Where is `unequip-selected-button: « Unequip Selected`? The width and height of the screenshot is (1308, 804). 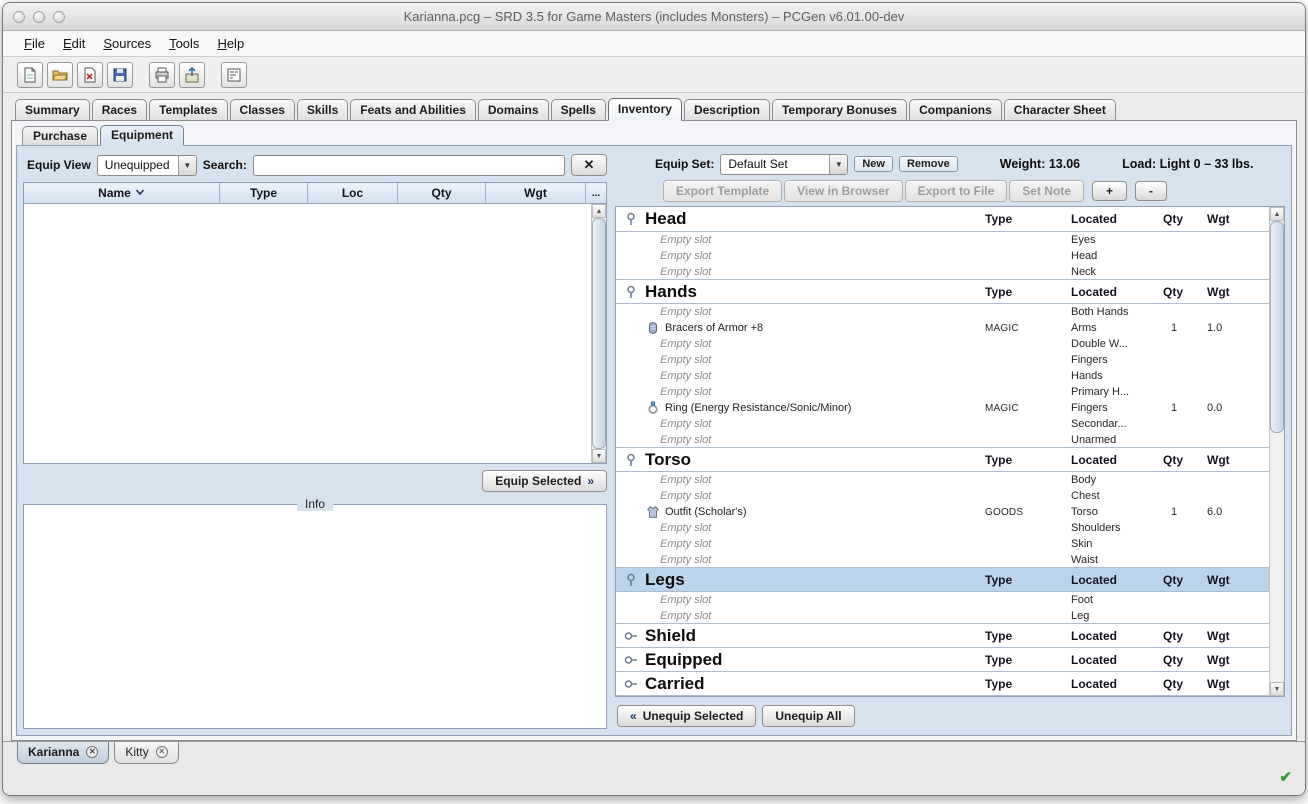 unequip-selected-button: « Unequip Selected is located at coordinates (687, 715).